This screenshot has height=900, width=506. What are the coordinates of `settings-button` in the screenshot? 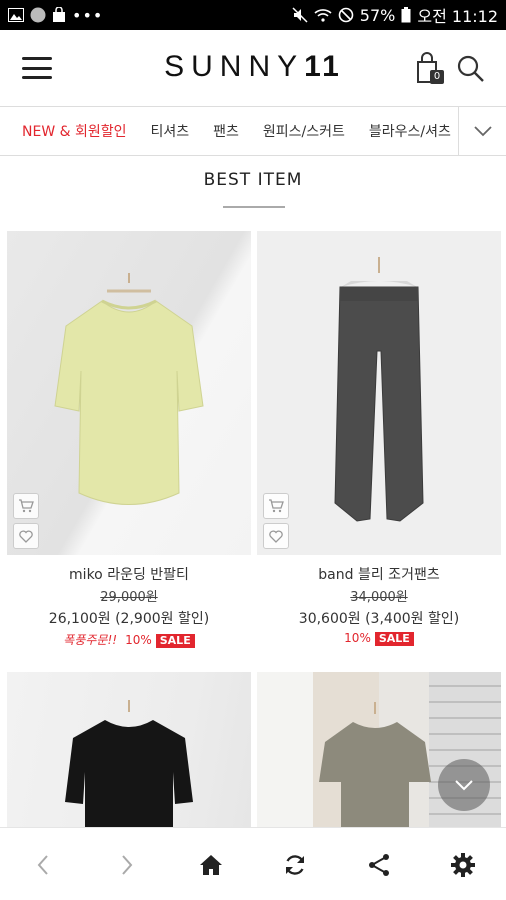 It's located at (463, 865).